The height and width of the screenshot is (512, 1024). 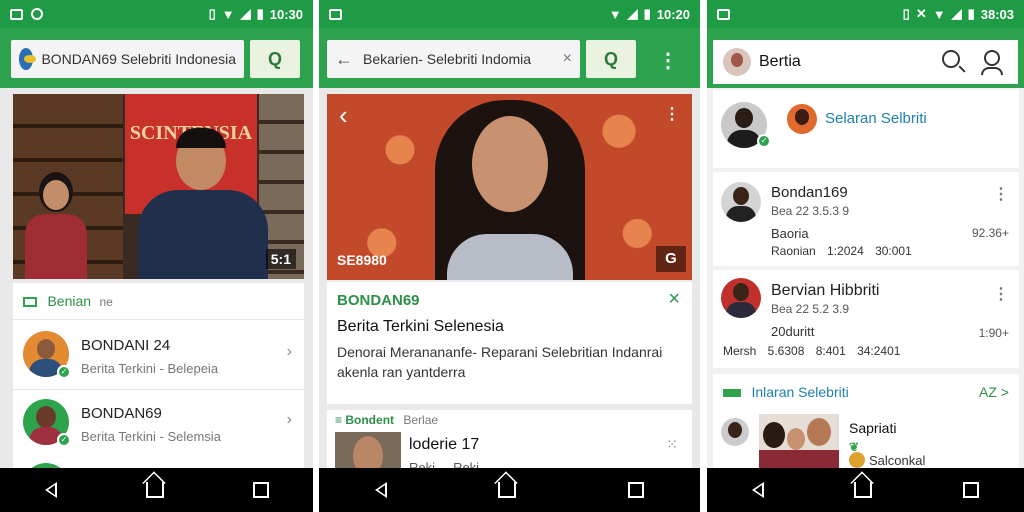 I want to click on next-tag-2: Berlae, so click(x=421, y=420).